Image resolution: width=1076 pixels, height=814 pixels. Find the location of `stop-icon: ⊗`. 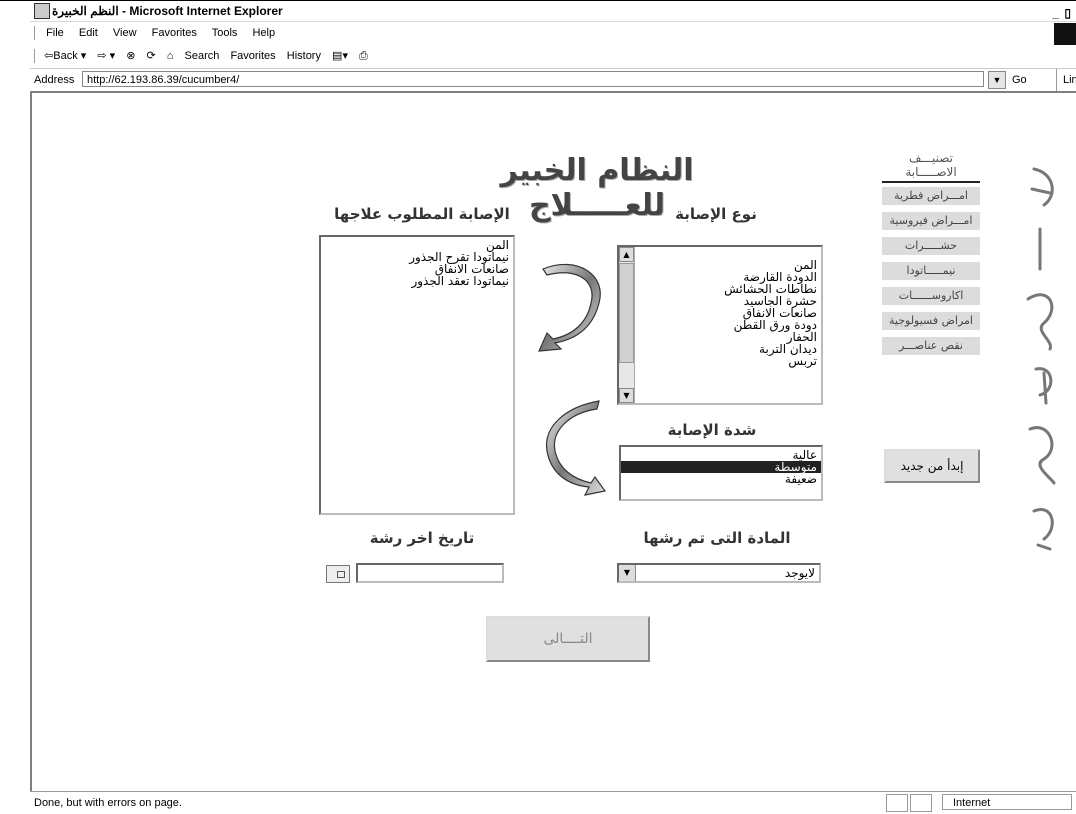

stop-icon: ⊗ is located at coordinates (130, 56).